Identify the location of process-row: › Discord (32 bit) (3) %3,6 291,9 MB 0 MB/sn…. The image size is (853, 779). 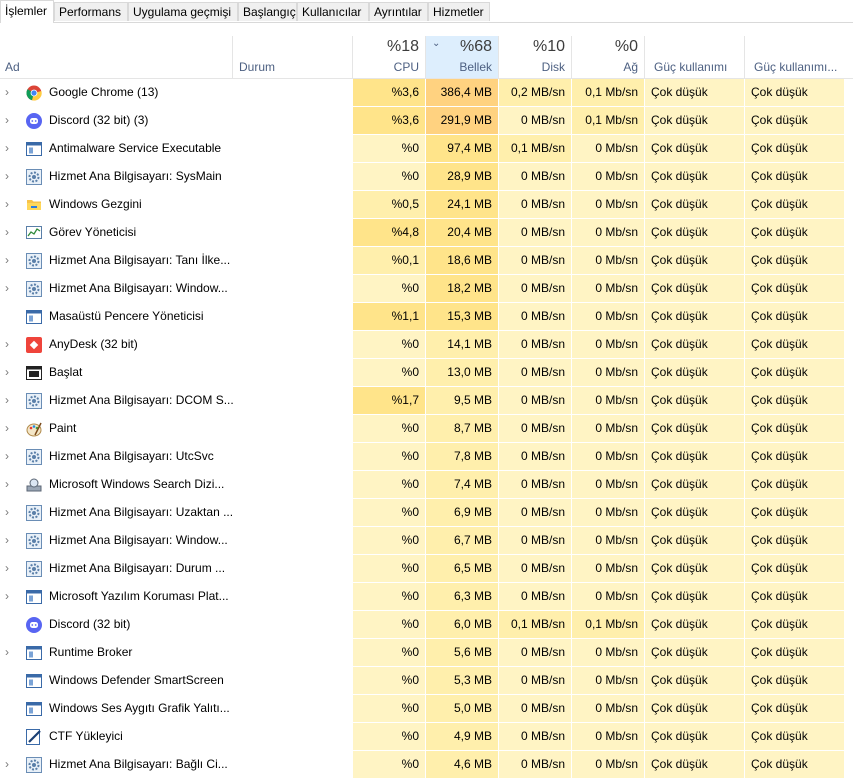
(426, 121).